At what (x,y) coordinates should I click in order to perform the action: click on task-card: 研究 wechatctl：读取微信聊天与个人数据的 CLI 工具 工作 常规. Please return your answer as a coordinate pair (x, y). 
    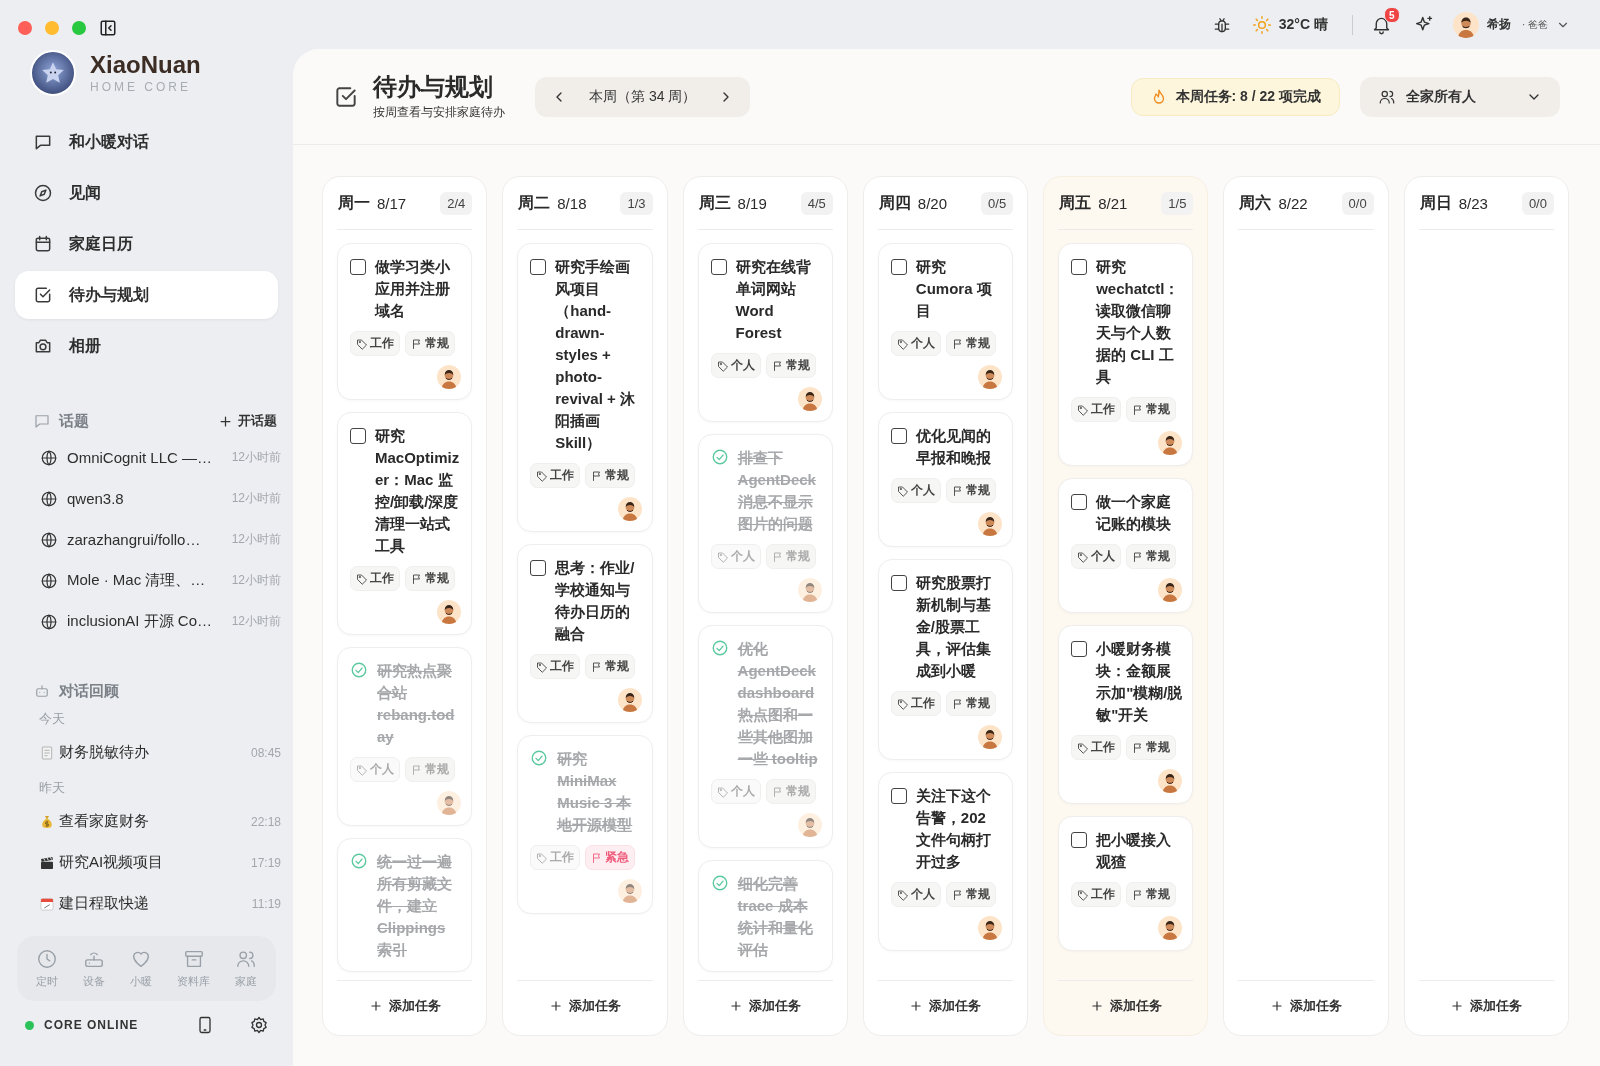
    Looking at the image, I should click on (1126, 354).